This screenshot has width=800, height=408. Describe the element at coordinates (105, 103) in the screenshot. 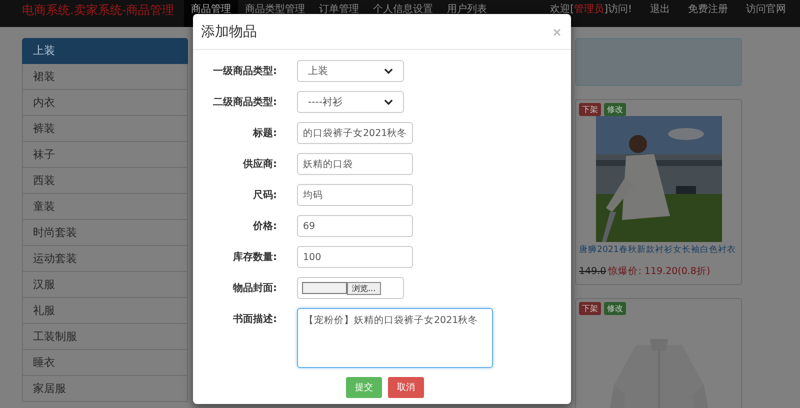

I see `sidebar-item: 内衣` at that location.